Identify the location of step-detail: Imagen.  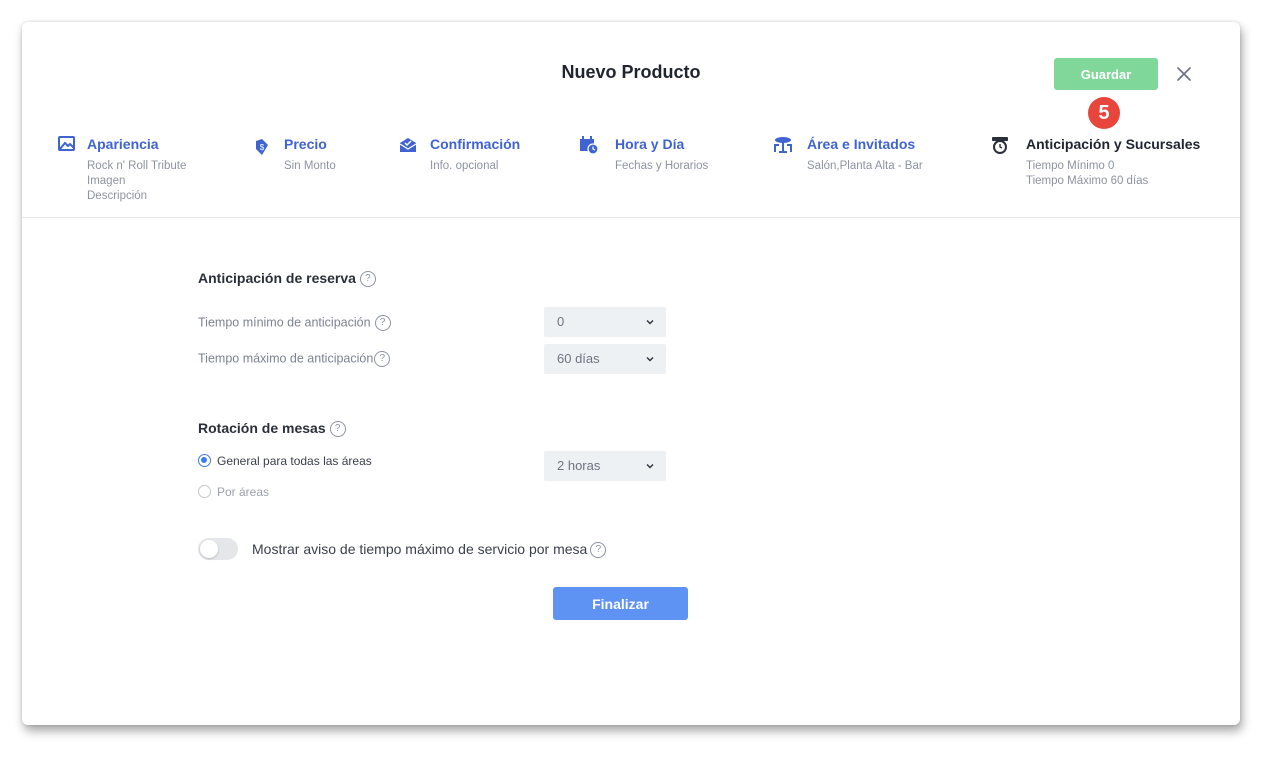
(106, 181).